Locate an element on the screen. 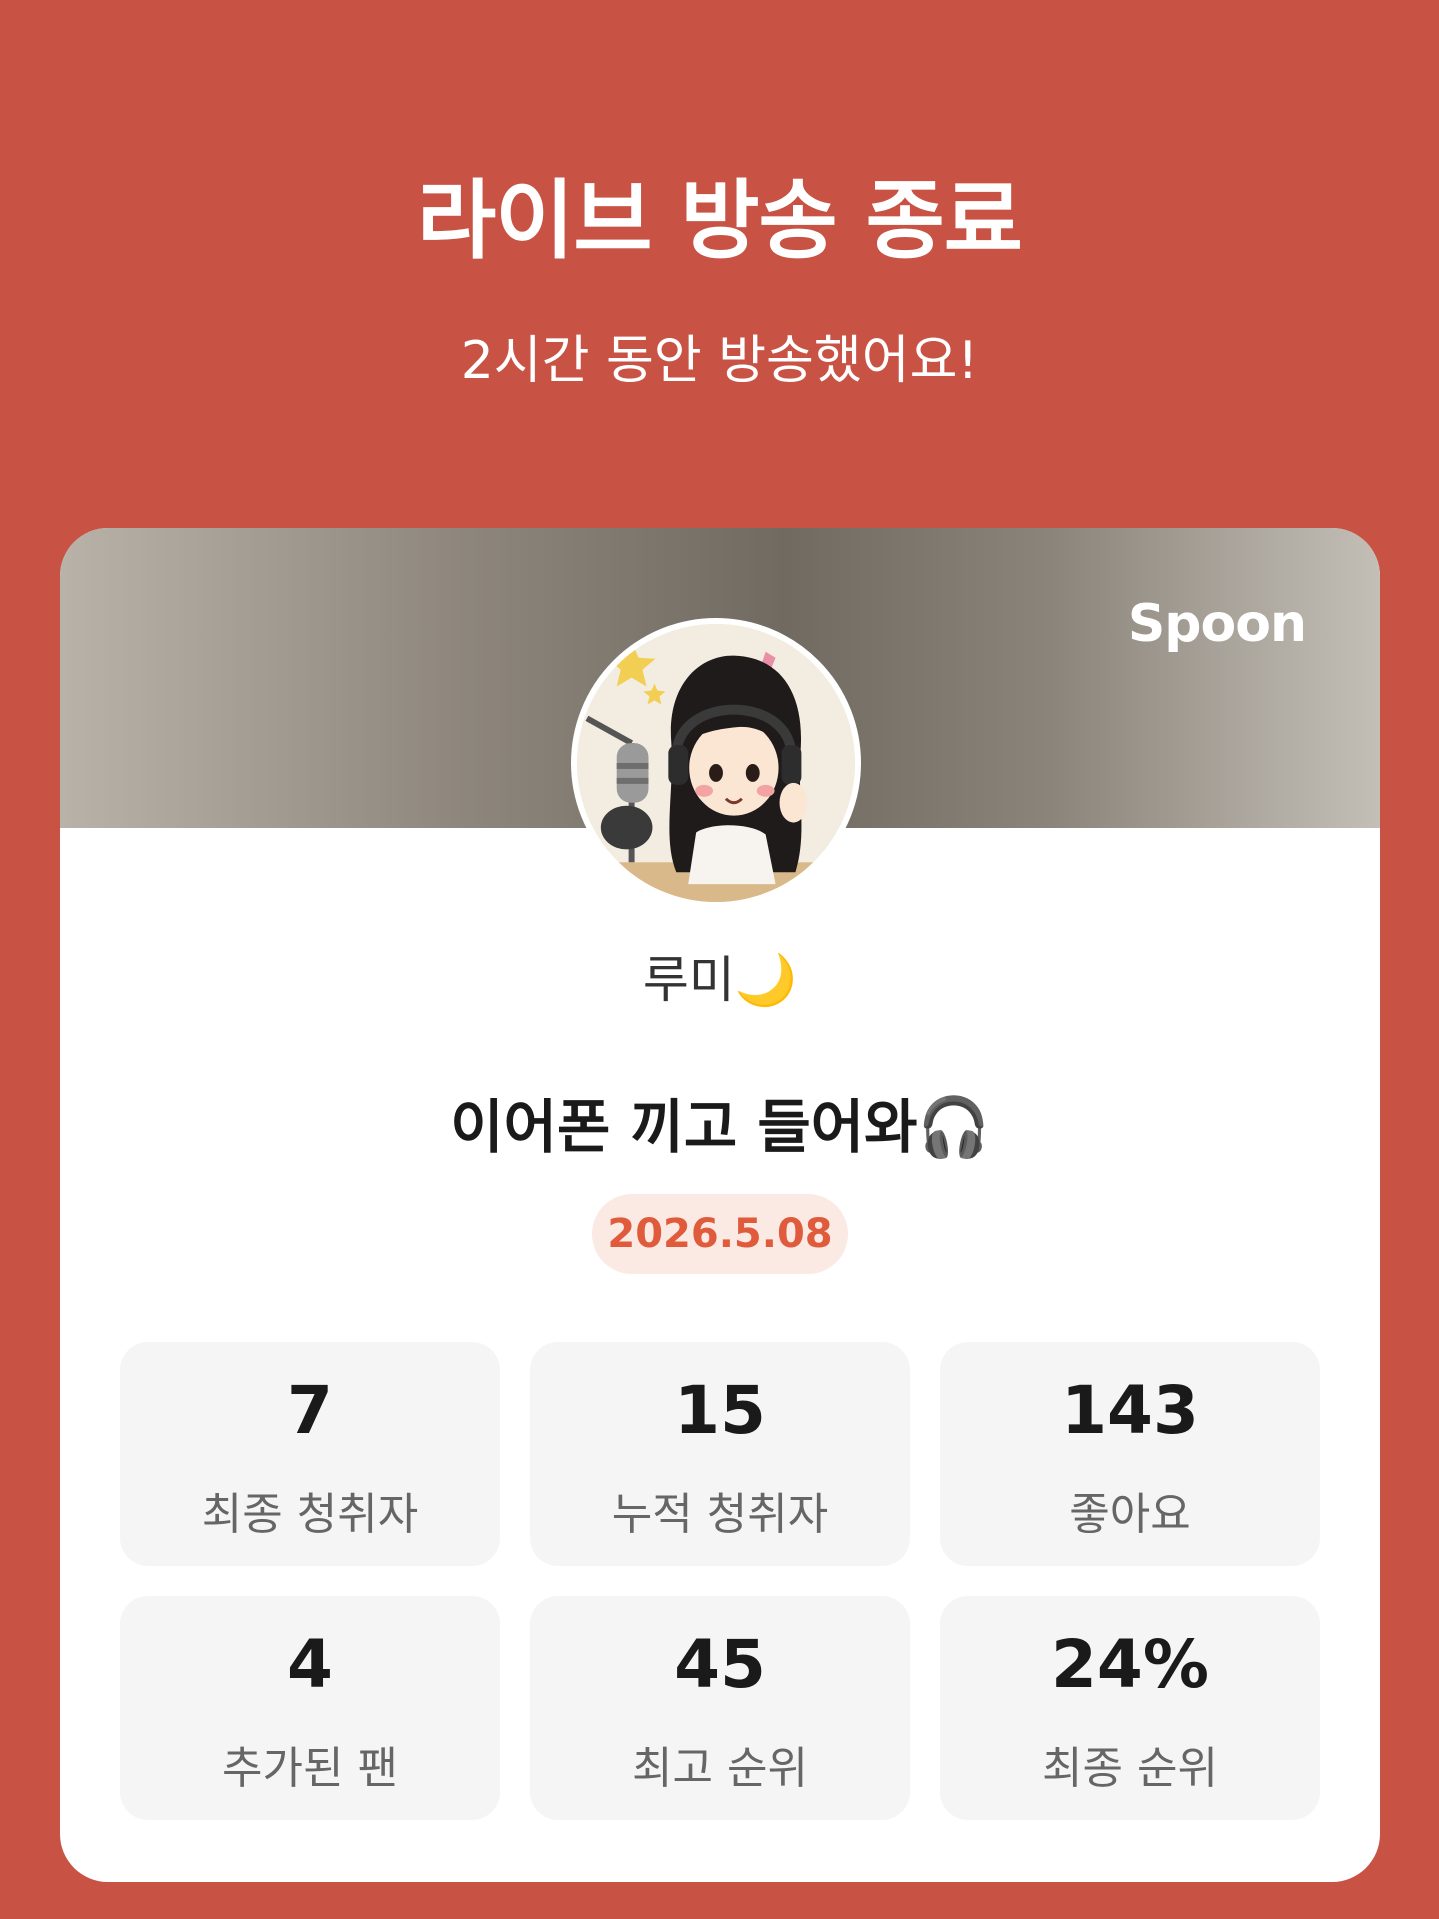 This screenshot has height=1919, width=1439. stat-likes: 143 좋아요 is located at coordinates (1130, 1454).